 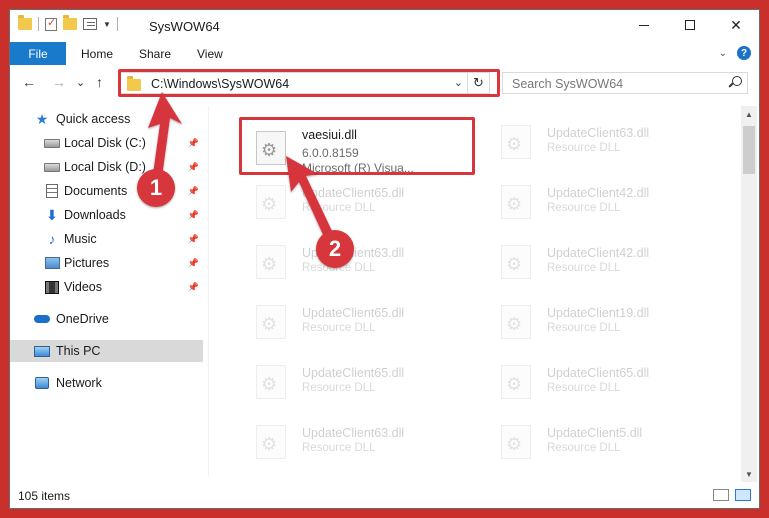 I want to click on step-badge-2: 2, so click(x=335, y=249).